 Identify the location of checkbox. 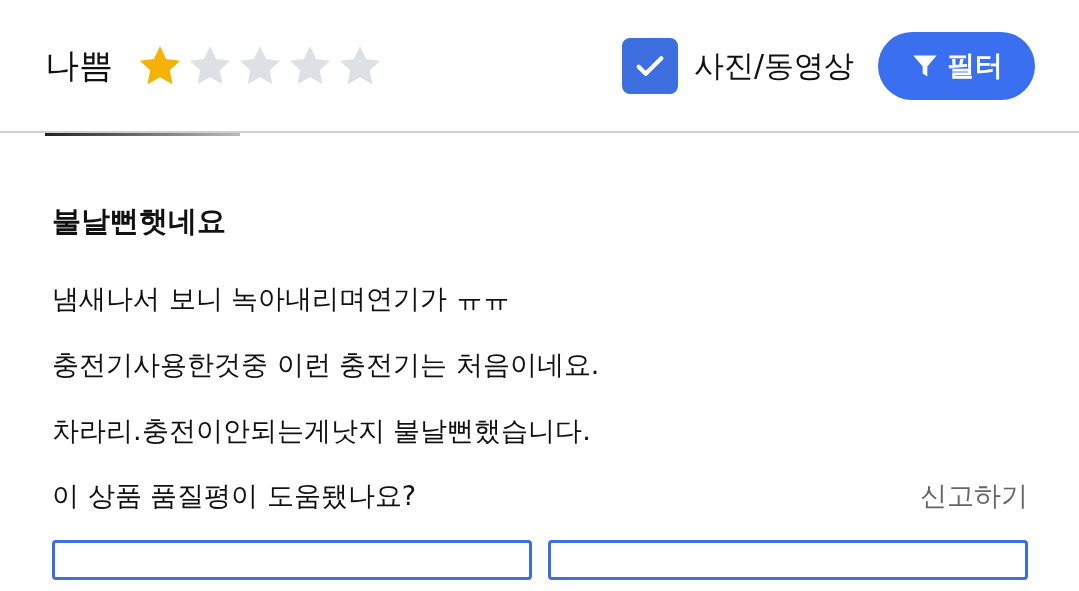
(649, 65).